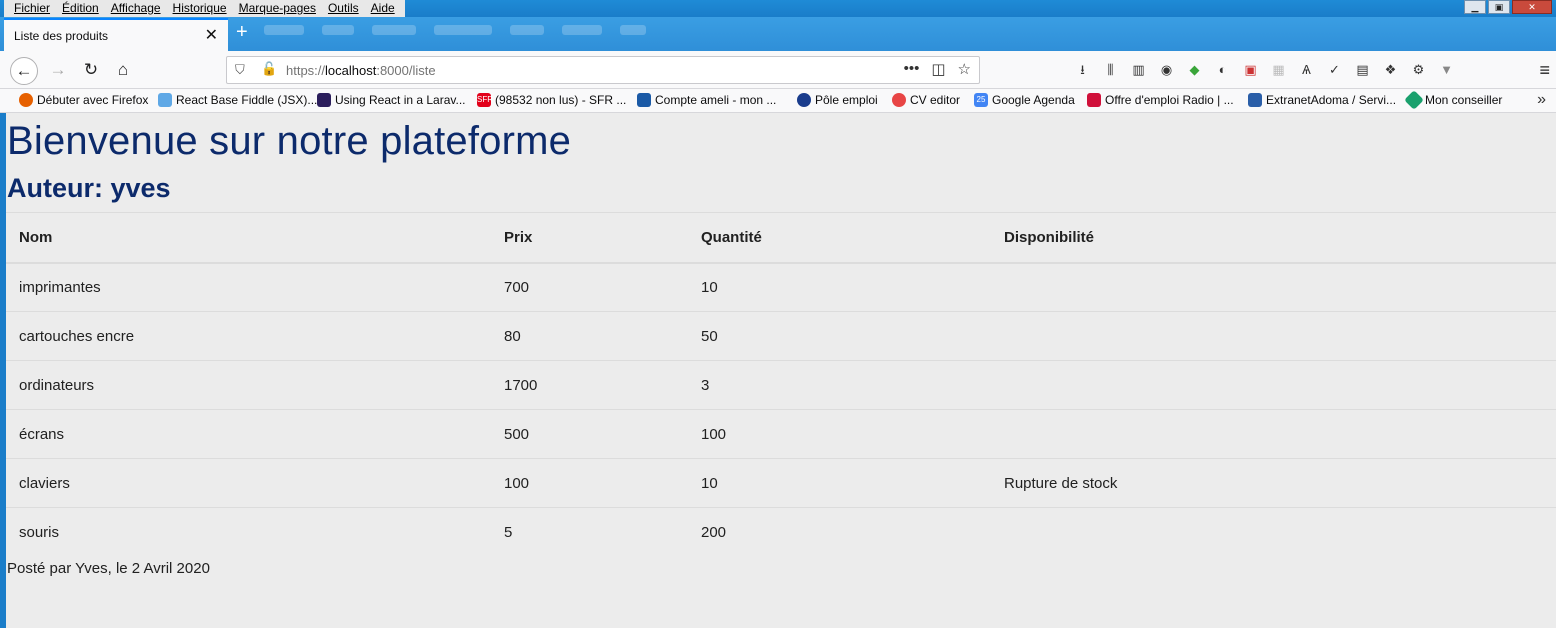  What do you see at coordinates (211, 35) in the screenshot?
I see `close-tab-icon: ✕` at bounding box center [211, 35].